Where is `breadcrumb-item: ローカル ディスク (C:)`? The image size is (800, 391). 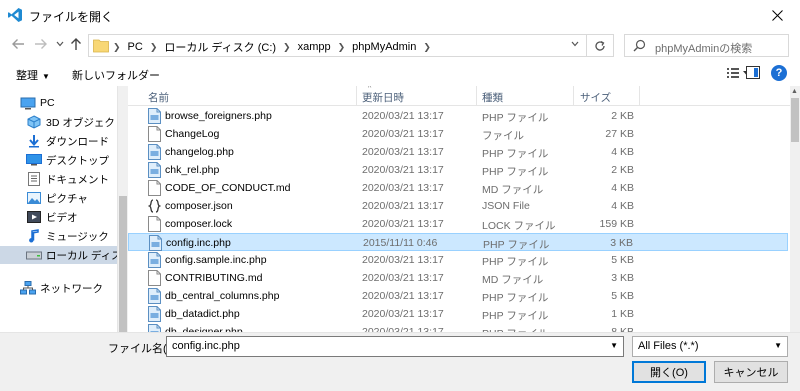
breadcrumb-item: ローカル ディスク (C:) is located at coordinates (220, 47).